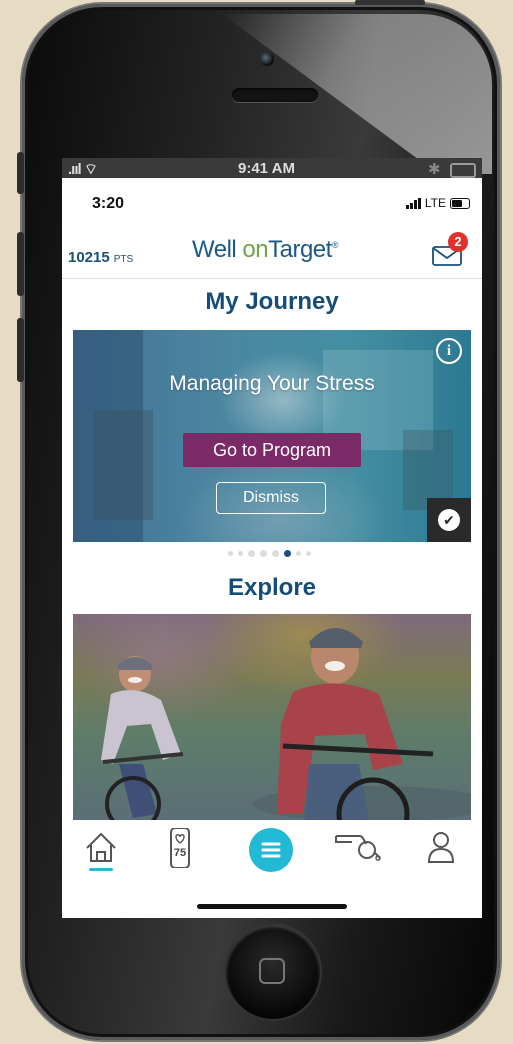 This screenshot has width=513, height=1044. What do you see at coordinates (358, 848) in the screenshot?
I see `coach-whistle-icon` at bounding box center [358, 848].